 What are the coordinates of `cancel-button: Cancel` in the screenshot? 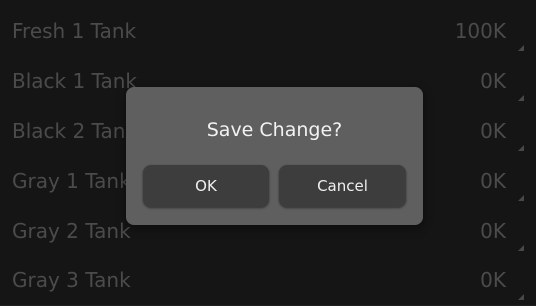 It's located at (342, 186).